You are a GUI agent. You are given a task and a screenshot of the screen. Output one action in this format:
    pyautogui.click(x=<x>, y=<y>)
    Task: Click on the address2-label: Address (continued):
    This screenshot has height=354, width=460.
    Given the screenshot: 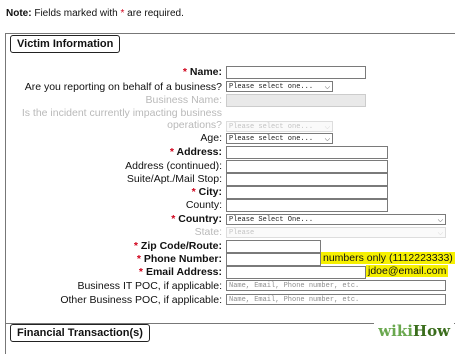 What is the action you would take?
    pyautogui.click(x=173, y=166)
    